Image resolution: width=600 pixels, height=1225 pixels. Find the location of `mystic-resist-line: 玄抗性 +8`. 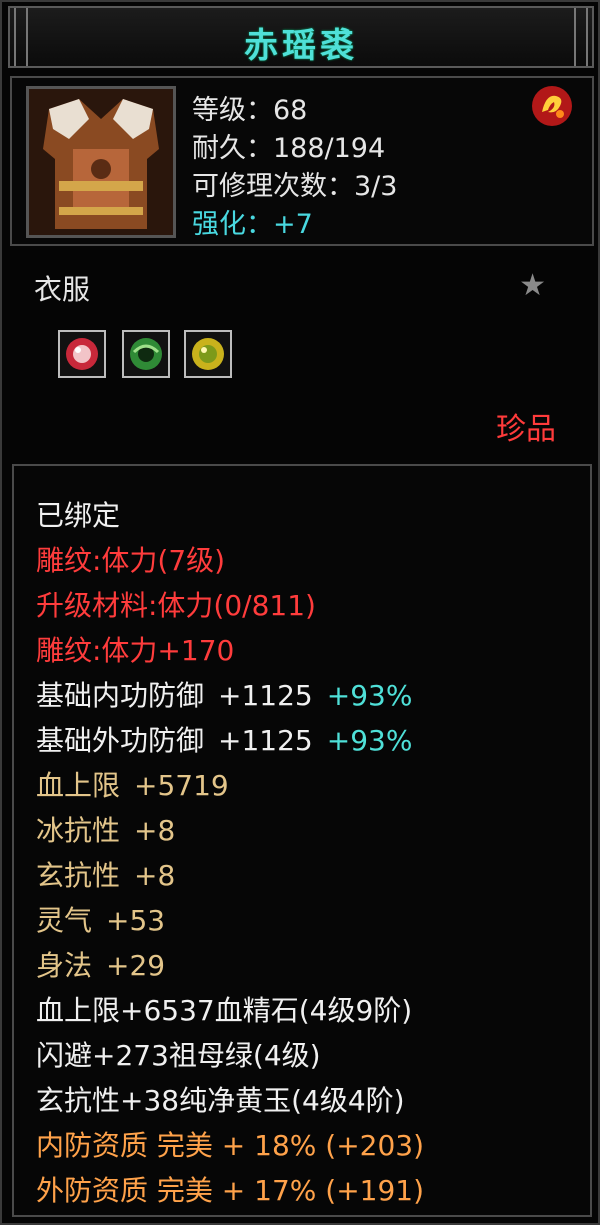

mystic-resist-line: 玄抗性 +8 is located at coordinates (105, 874).